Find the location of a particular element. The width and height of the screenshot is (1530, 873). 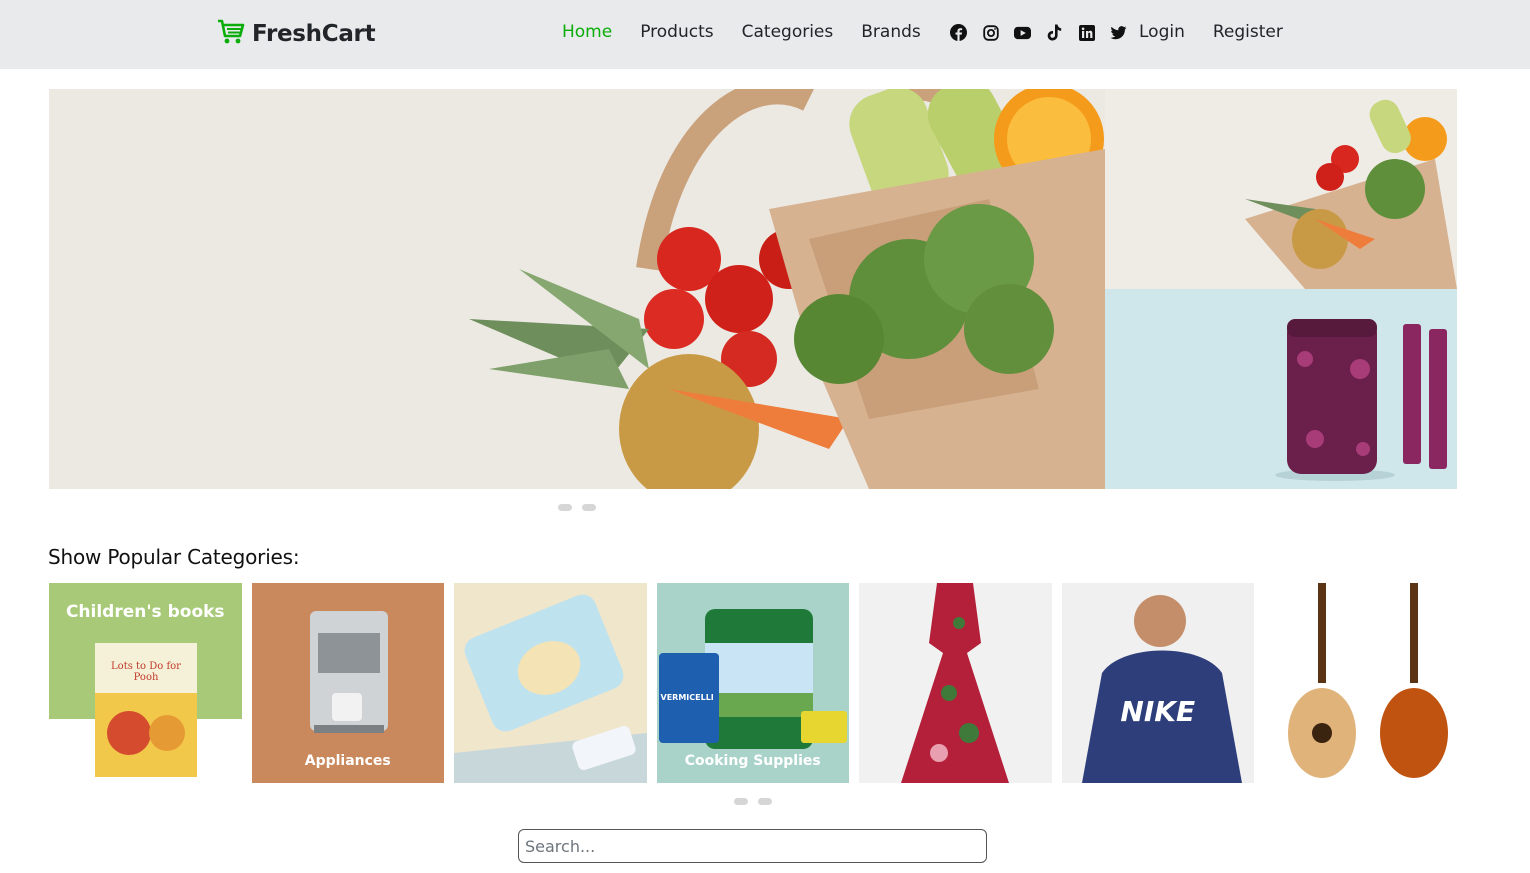

category-card-cooking-supplies: VERMICELLI Cooking Supplies is located at coordinates (752, 683).